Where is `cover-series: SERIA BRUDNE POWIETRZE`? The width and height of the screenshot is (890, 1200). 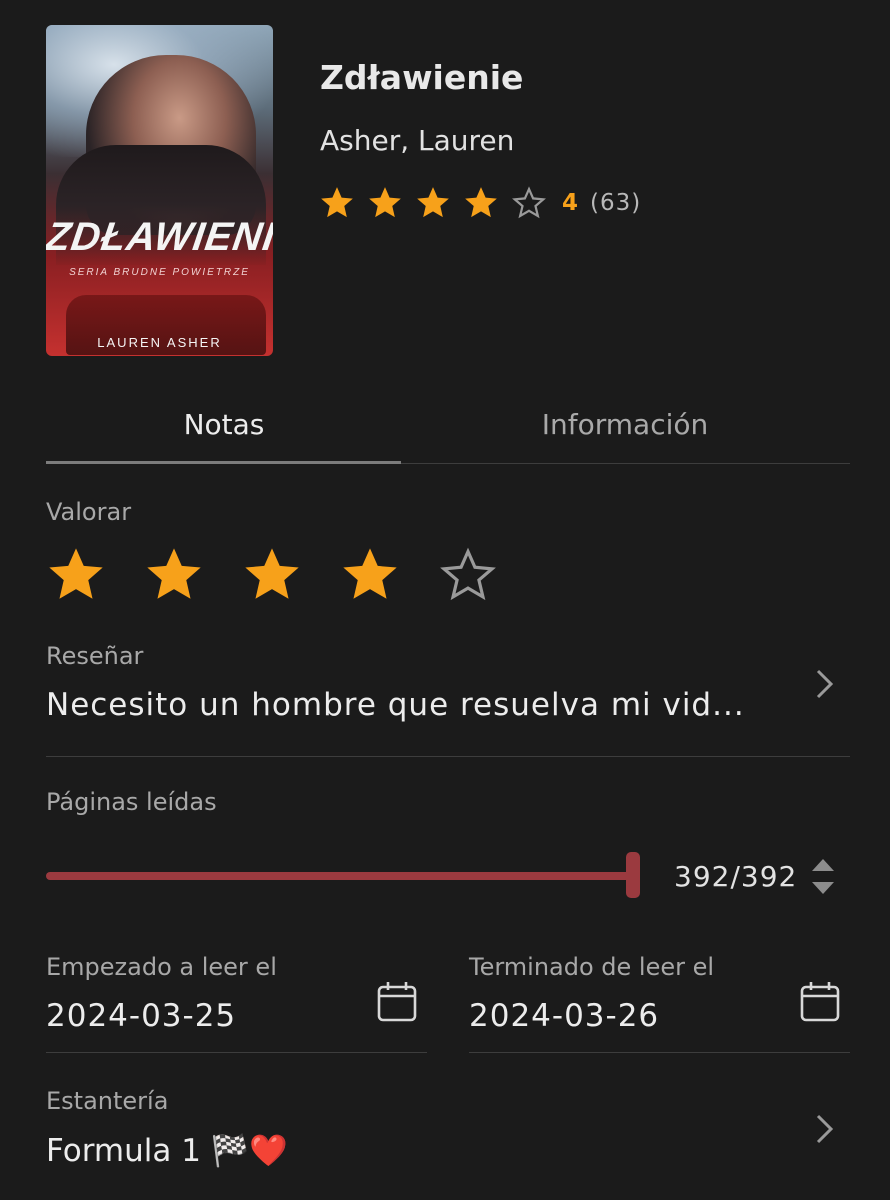
cover-series: SERIA BRUDNE POWIETRZE is located at coordinates (159, 272).